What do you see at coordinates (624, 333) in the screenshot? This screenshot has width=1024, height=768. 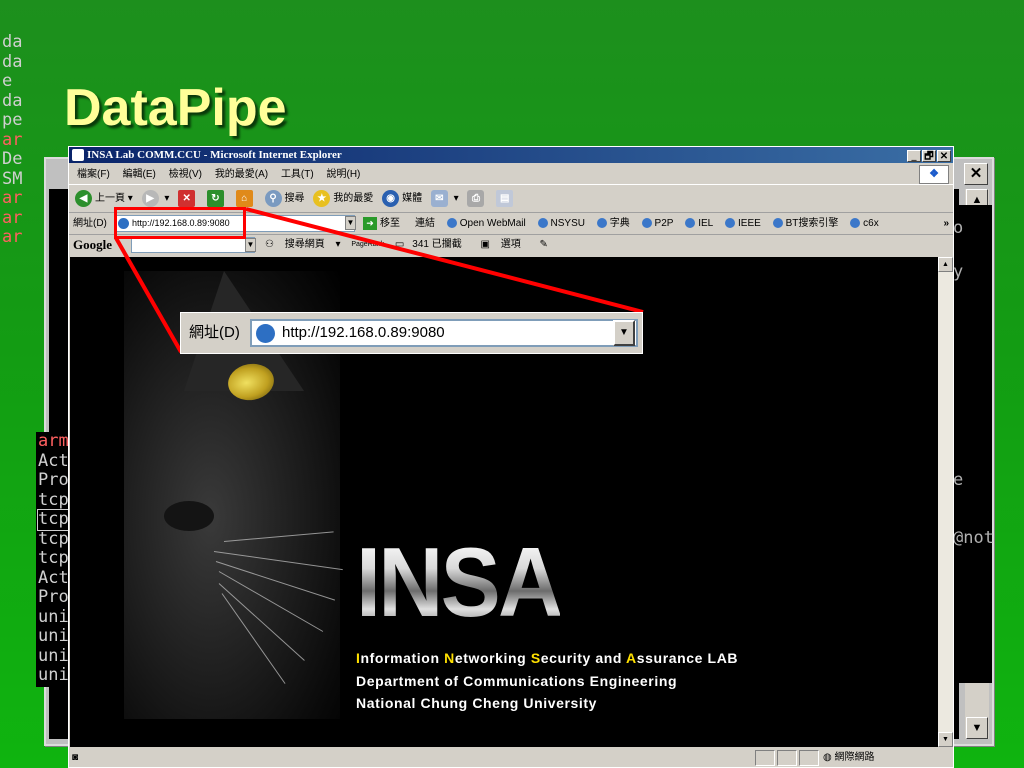 I see `zoom-dropdown-icon: ▼` at bounding box center [624, 333].